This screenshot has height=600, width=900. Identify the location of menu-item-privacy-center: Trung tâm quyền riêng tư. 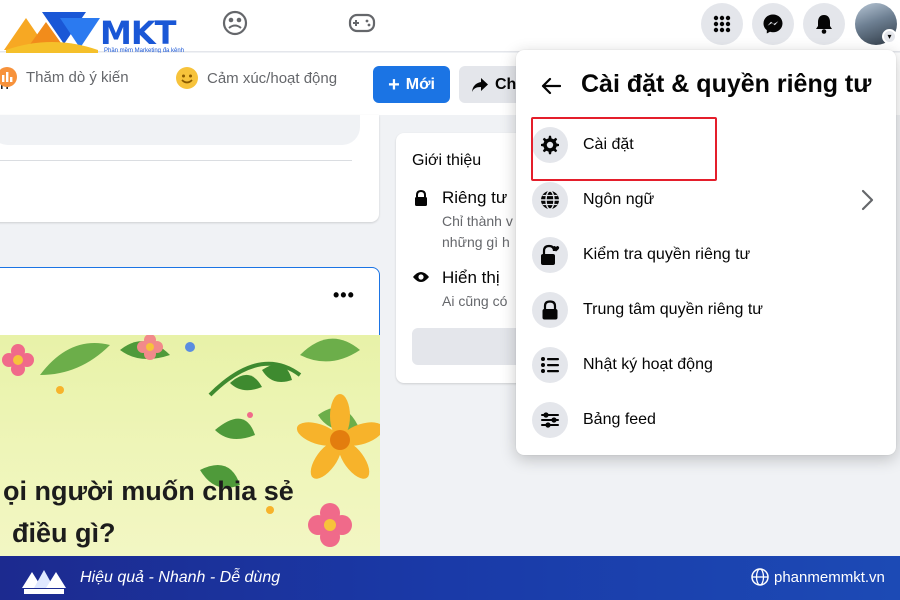
(706, 310).